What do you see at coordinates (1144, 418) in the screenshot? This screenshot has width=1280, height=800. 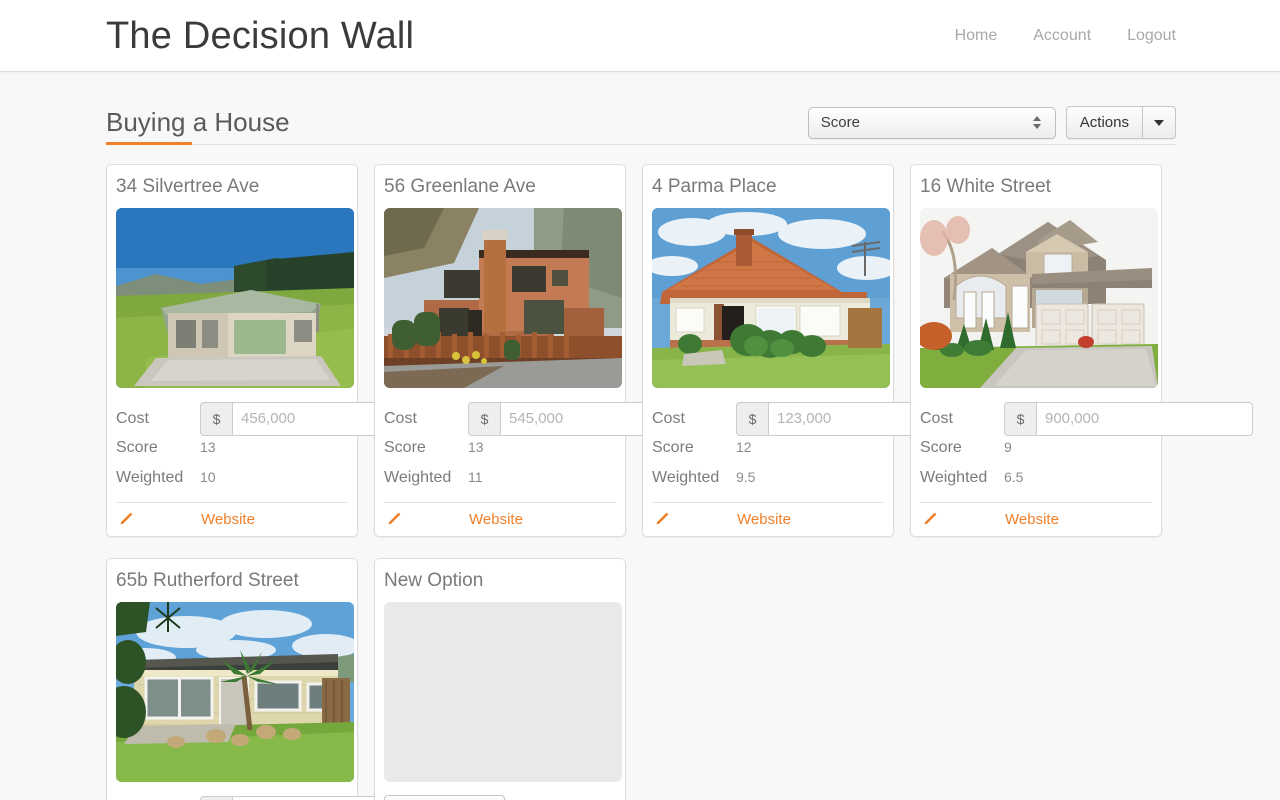 I see `cost-input` at bounding box center [1144, 418].